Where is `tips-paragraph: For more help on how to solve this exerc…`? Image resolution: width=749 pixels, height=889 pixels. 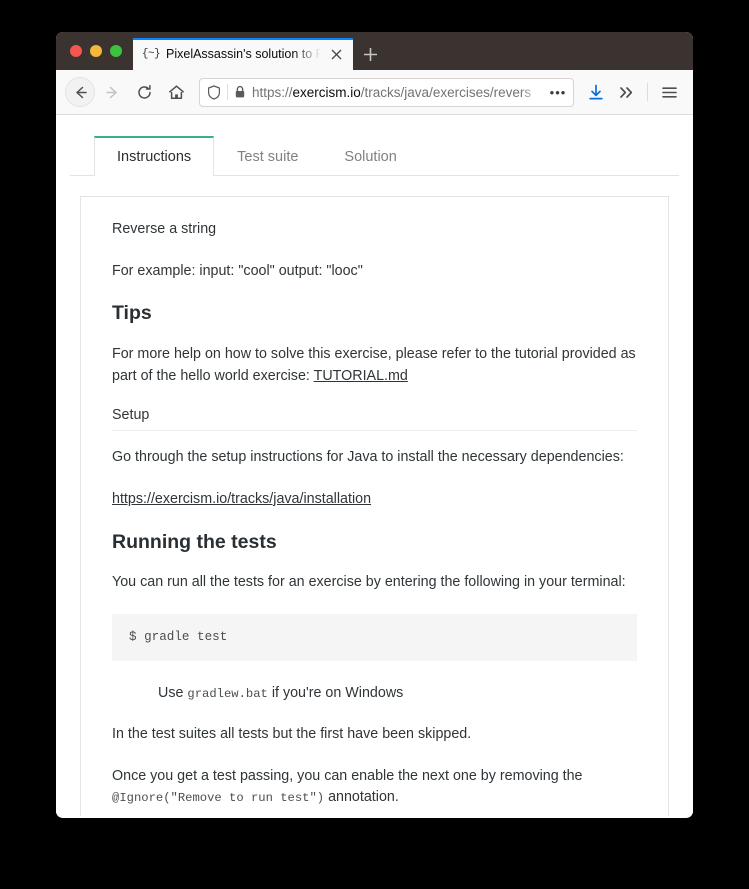 tips-paragraph: For more help on how to solve this exerc… is located at coordinates (374, 365).